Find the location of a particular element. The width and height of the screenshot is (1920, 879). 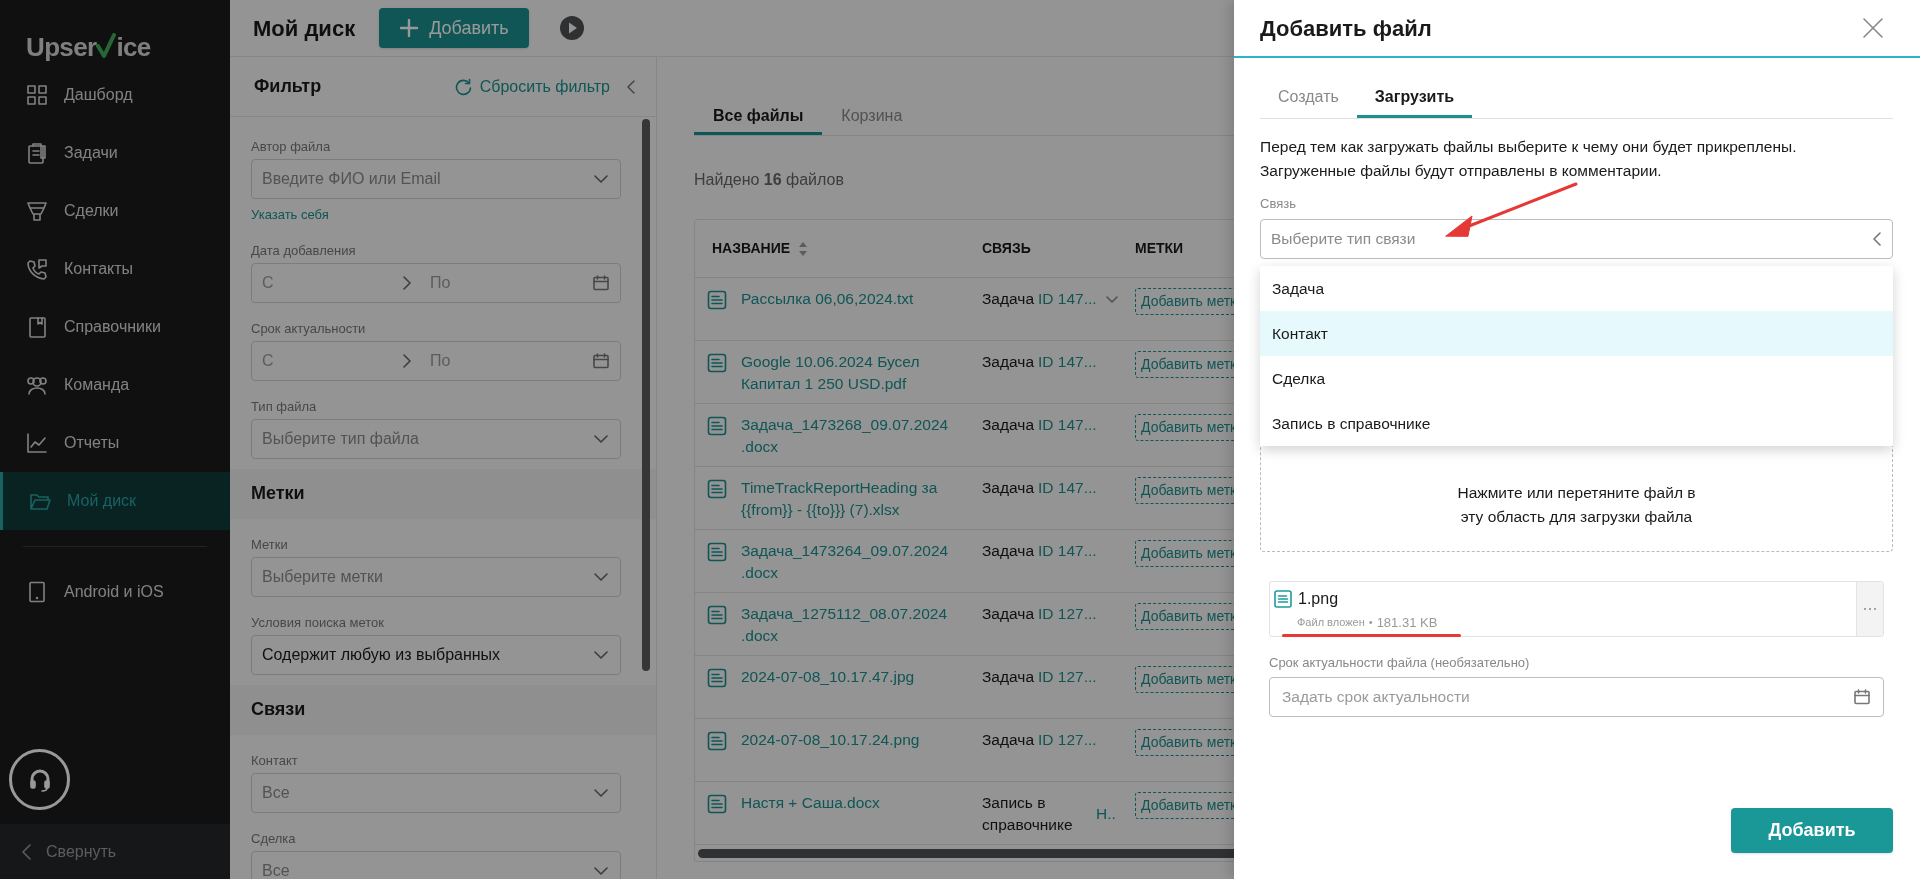

tab: Загрузить is located at coordinates (1414, 98).